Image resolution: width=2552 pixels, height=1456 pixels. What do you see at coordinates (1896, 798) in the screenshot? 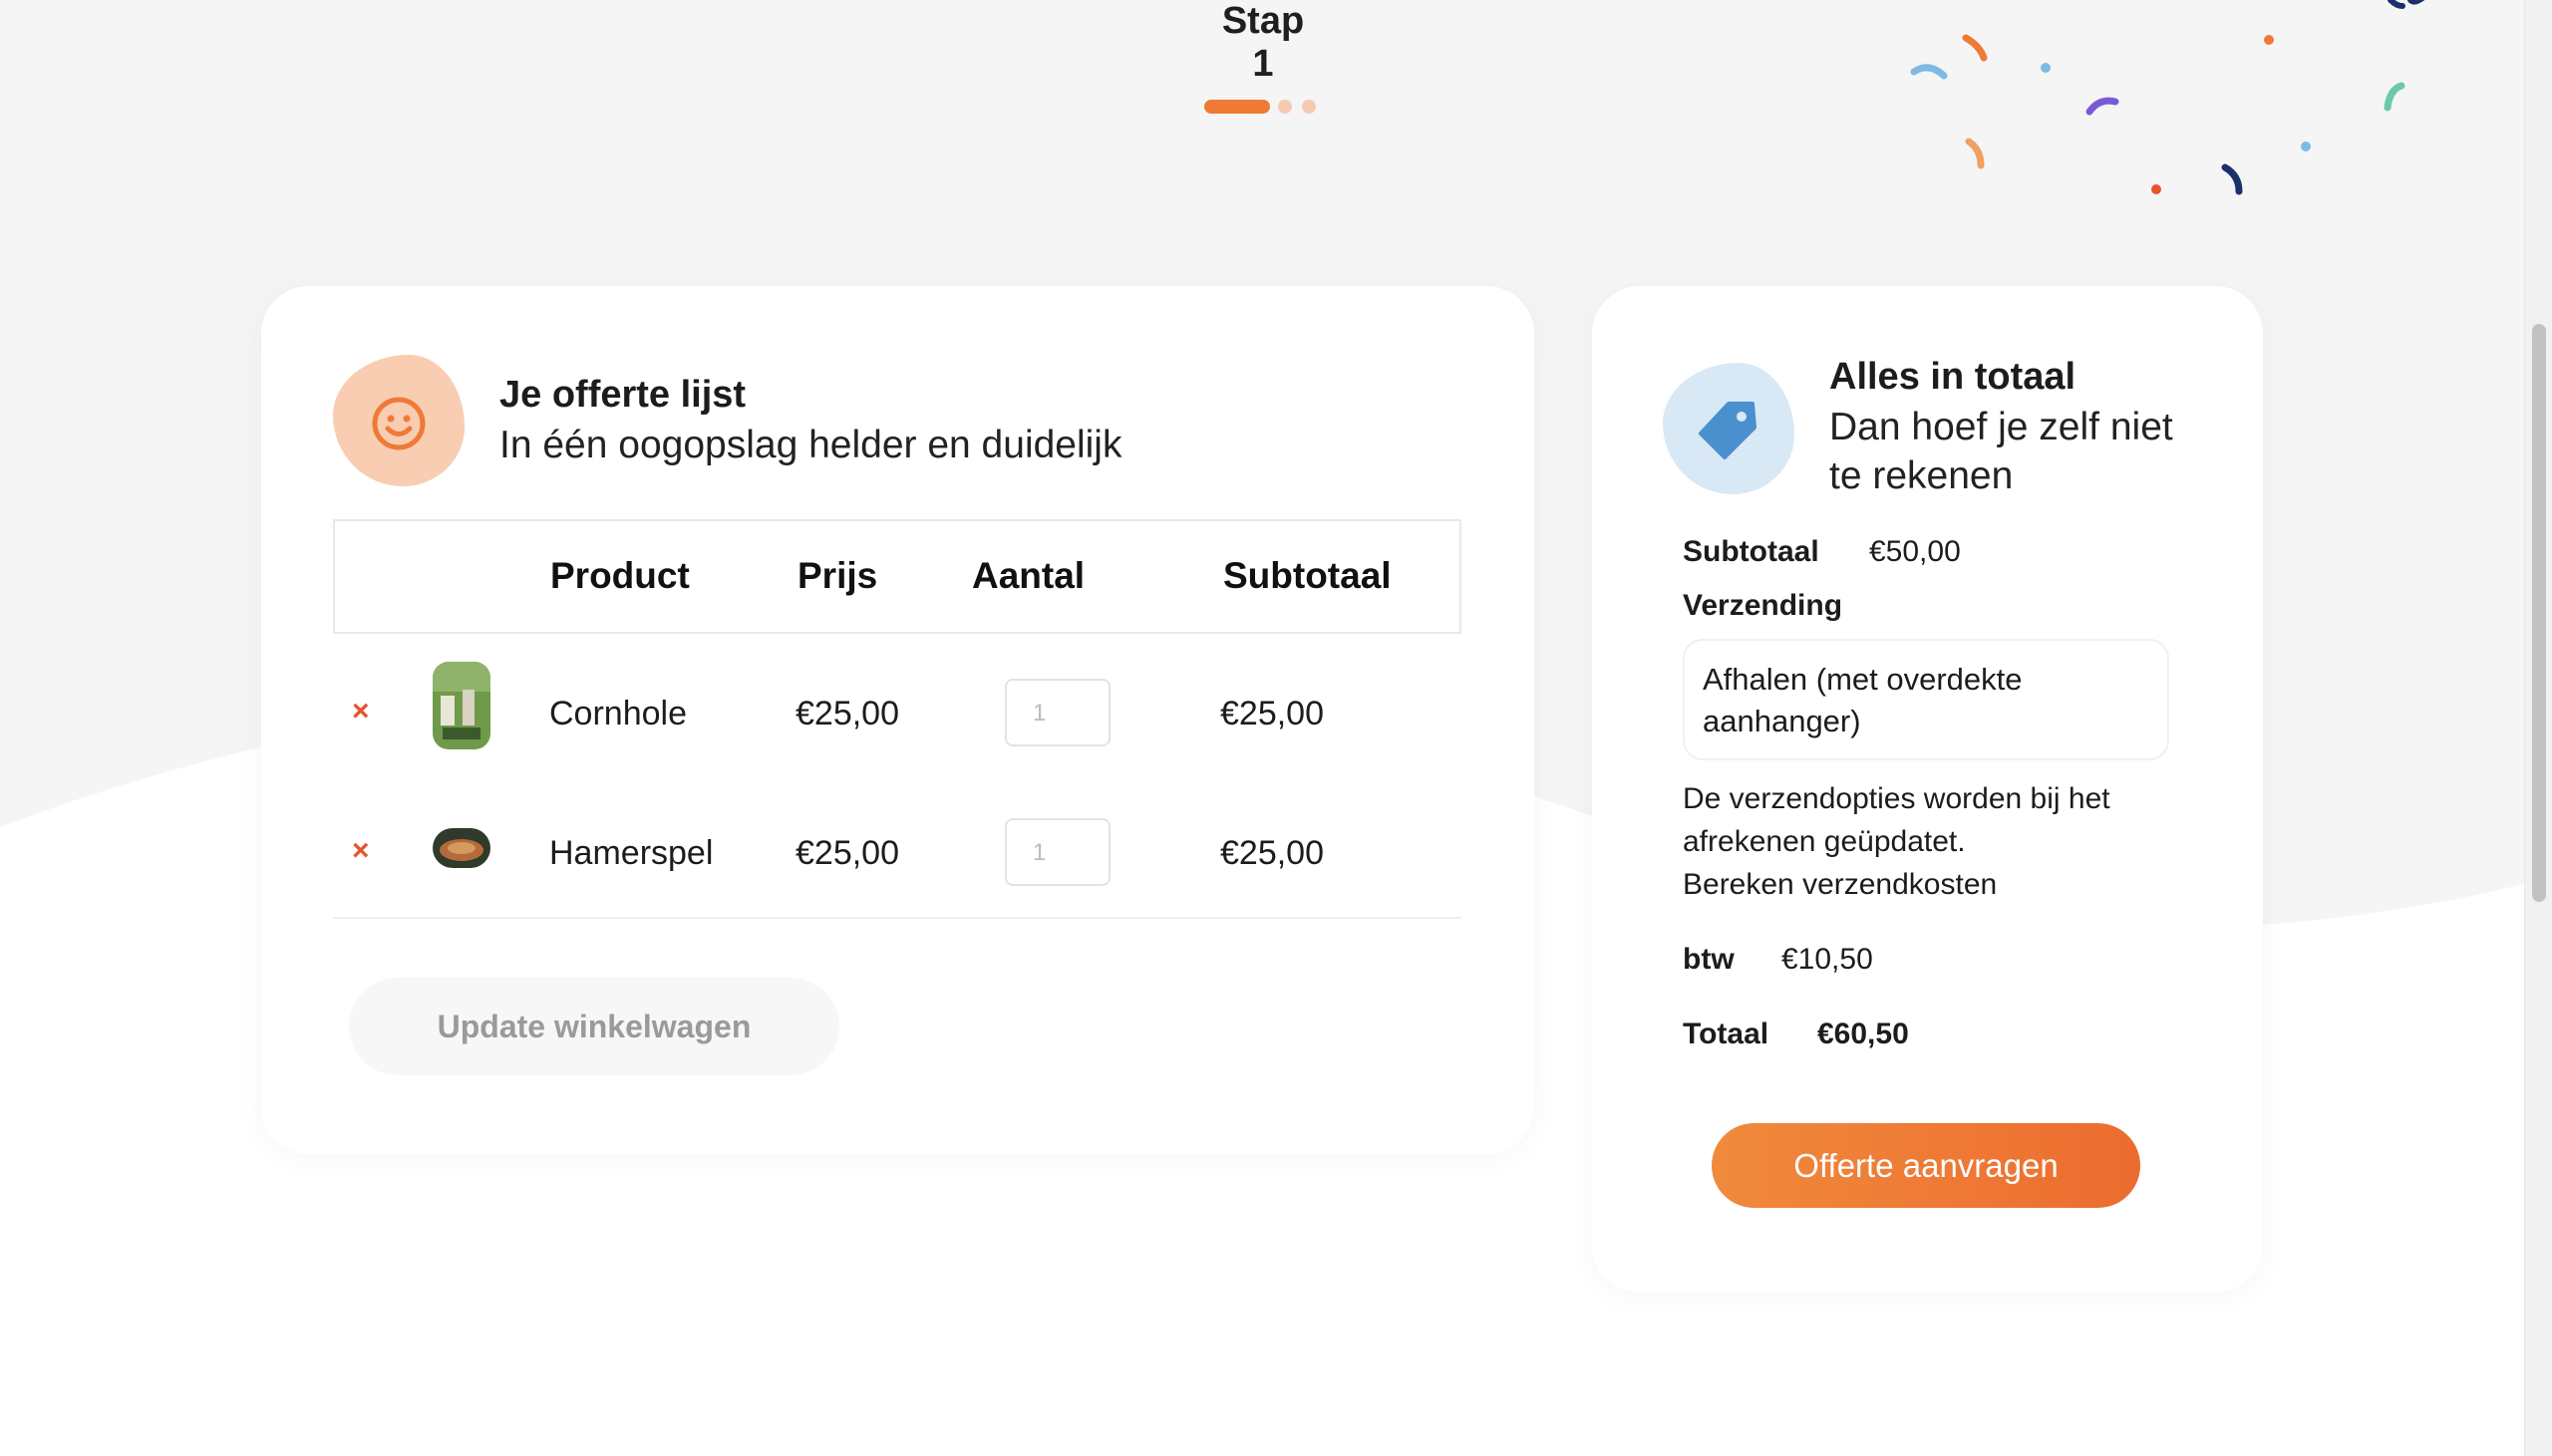
I see `shipping-note-line1: De verzendopties worden bij het` at bounding box center [1896, 798].